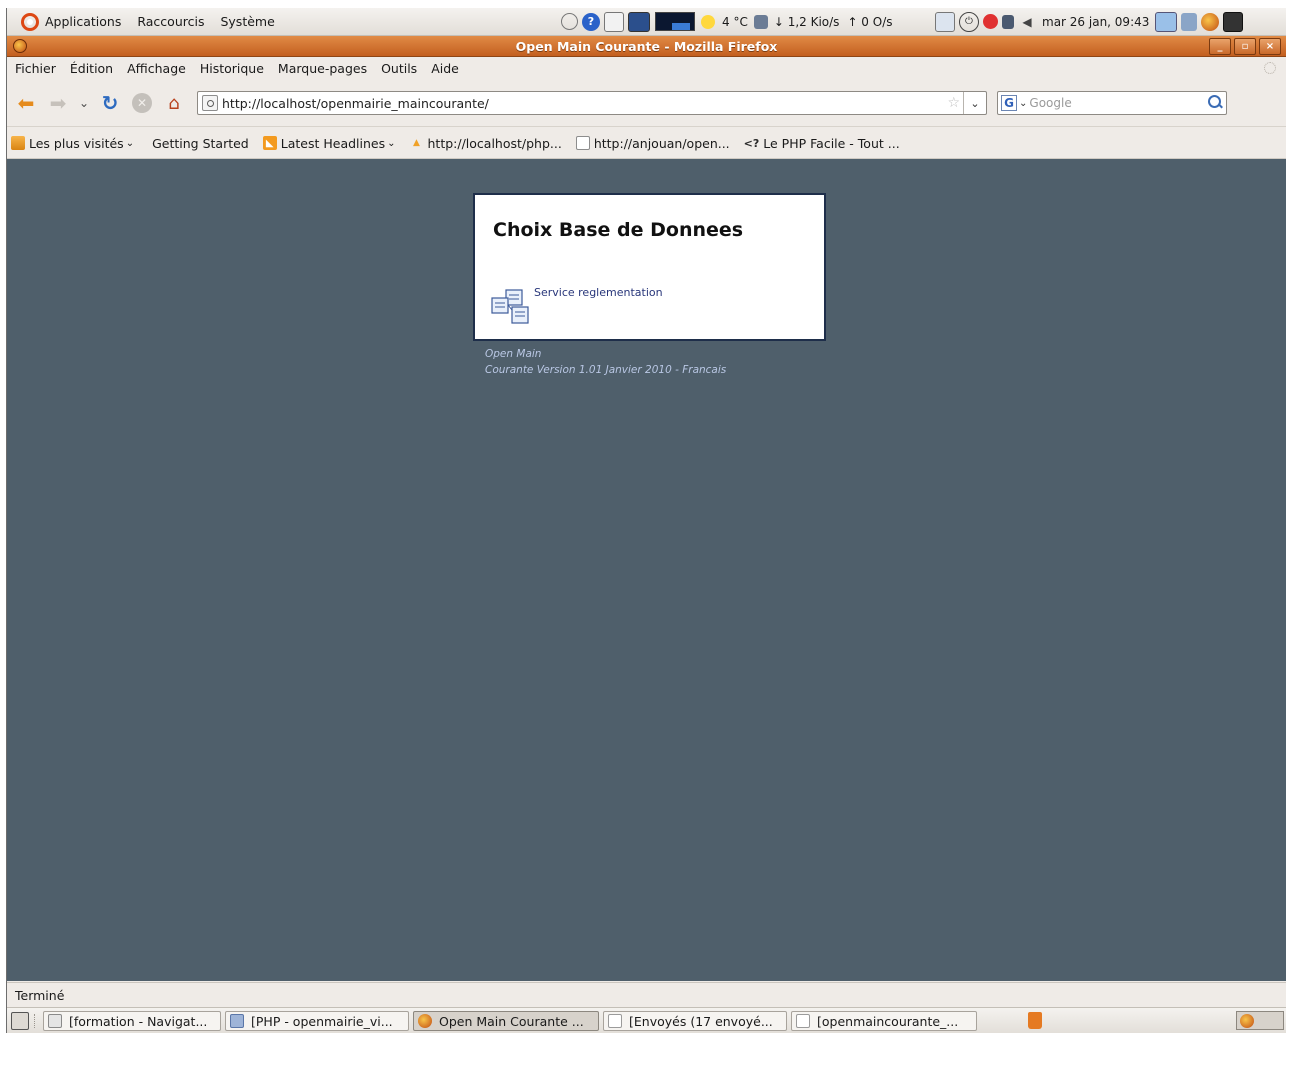  I want to click on mail-icon, so click(615, 1021).